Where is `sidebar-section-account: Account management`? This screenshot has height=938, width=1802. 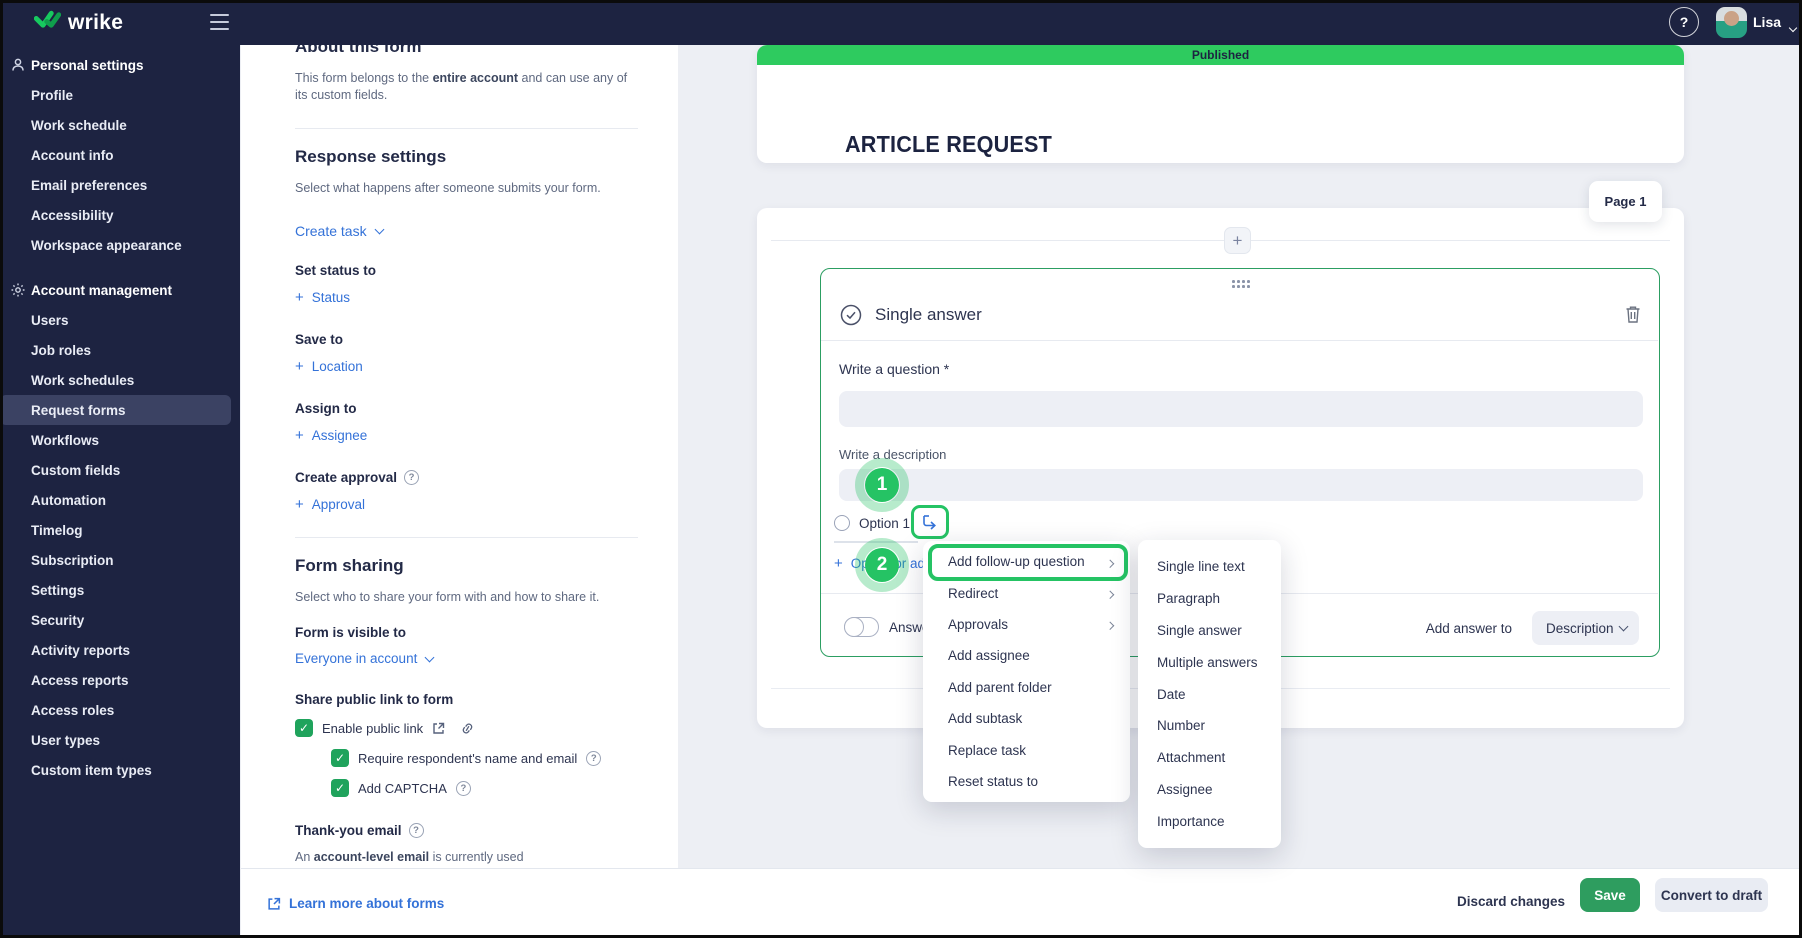
sidebar-section-account: Account management is located at coordinates (120, 290).